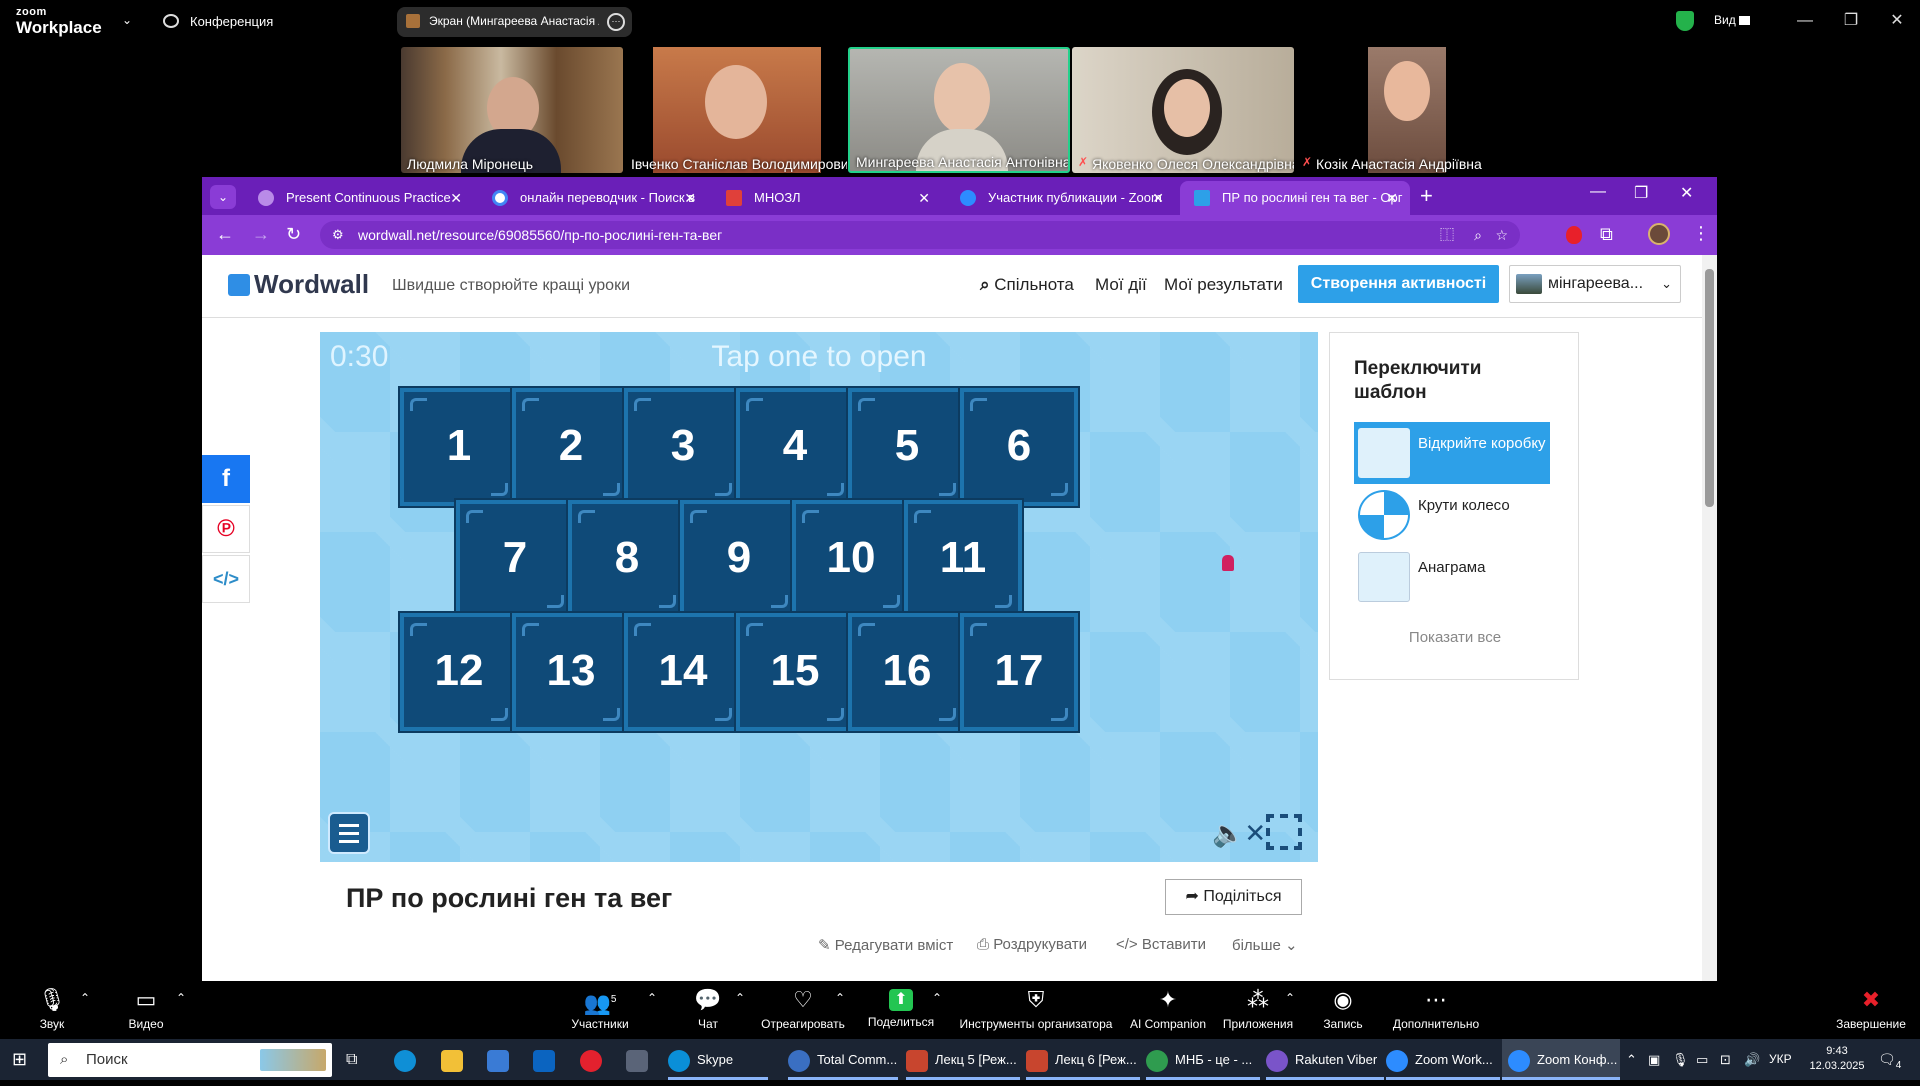 This screenshot has width=1920, height=1086. I want to click on embed-link: </> Вставити, so click(1161, 944).